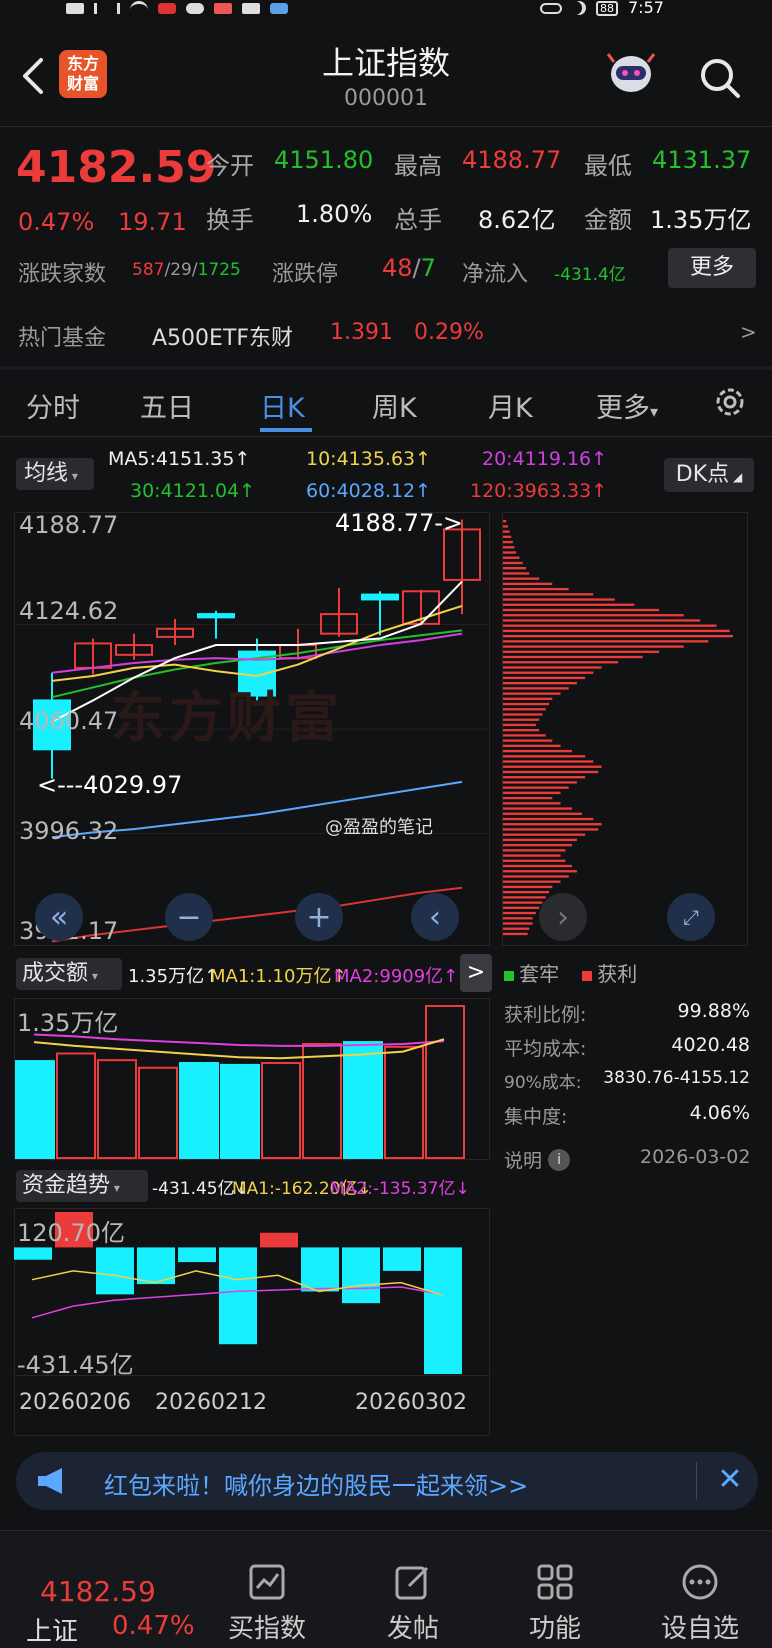  I want to click on chevron-right-icon: >, so click(748, 332).